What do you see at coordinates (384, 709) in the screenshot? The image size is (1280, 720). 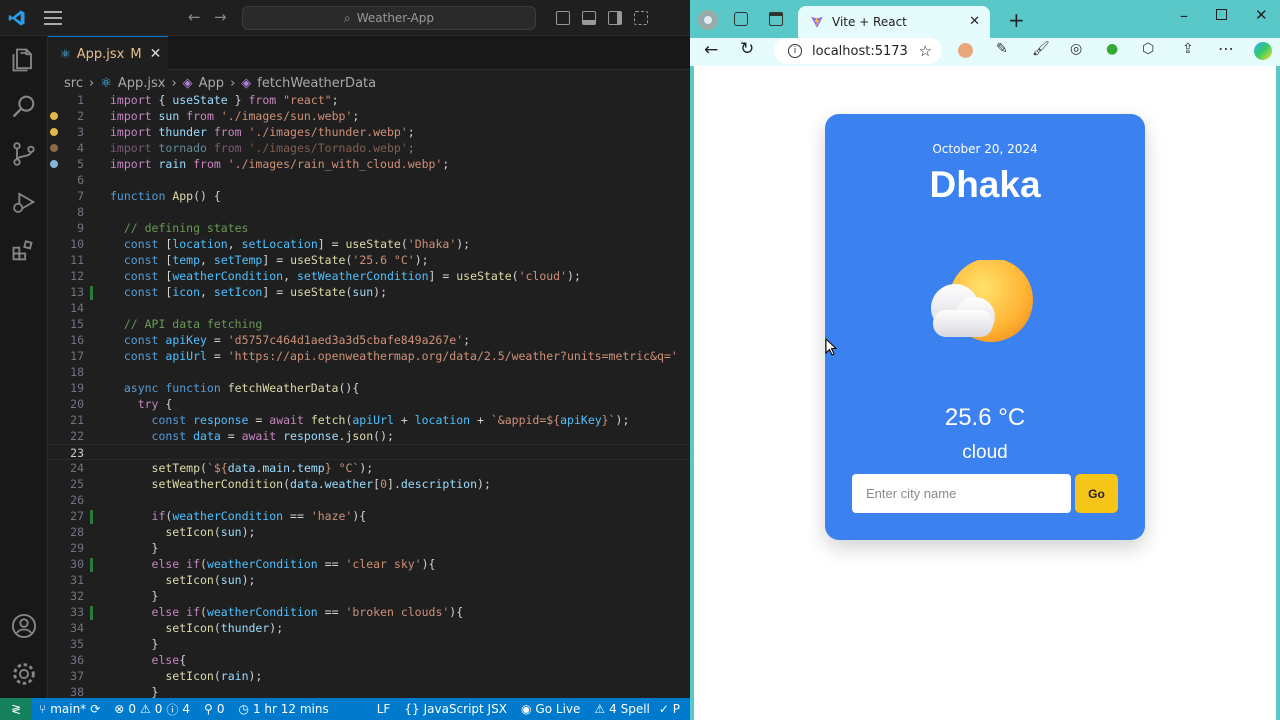 I see `eol-status: LF` at bounding box center [384, 709].